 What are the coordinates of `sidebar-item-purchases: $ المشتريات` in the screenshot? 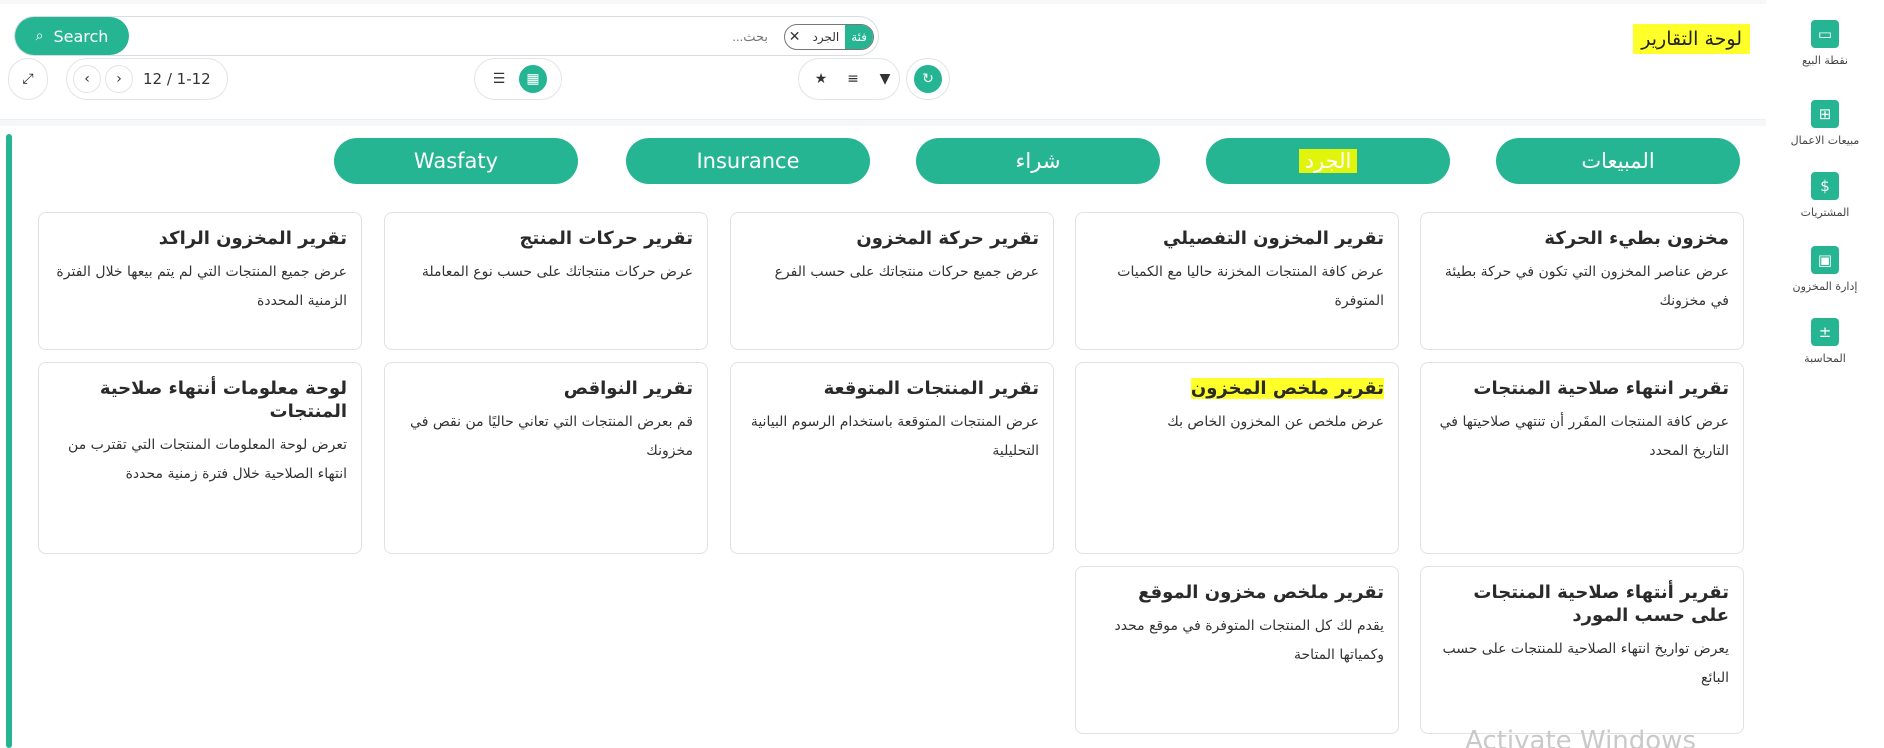 It's located at (1825, 195).